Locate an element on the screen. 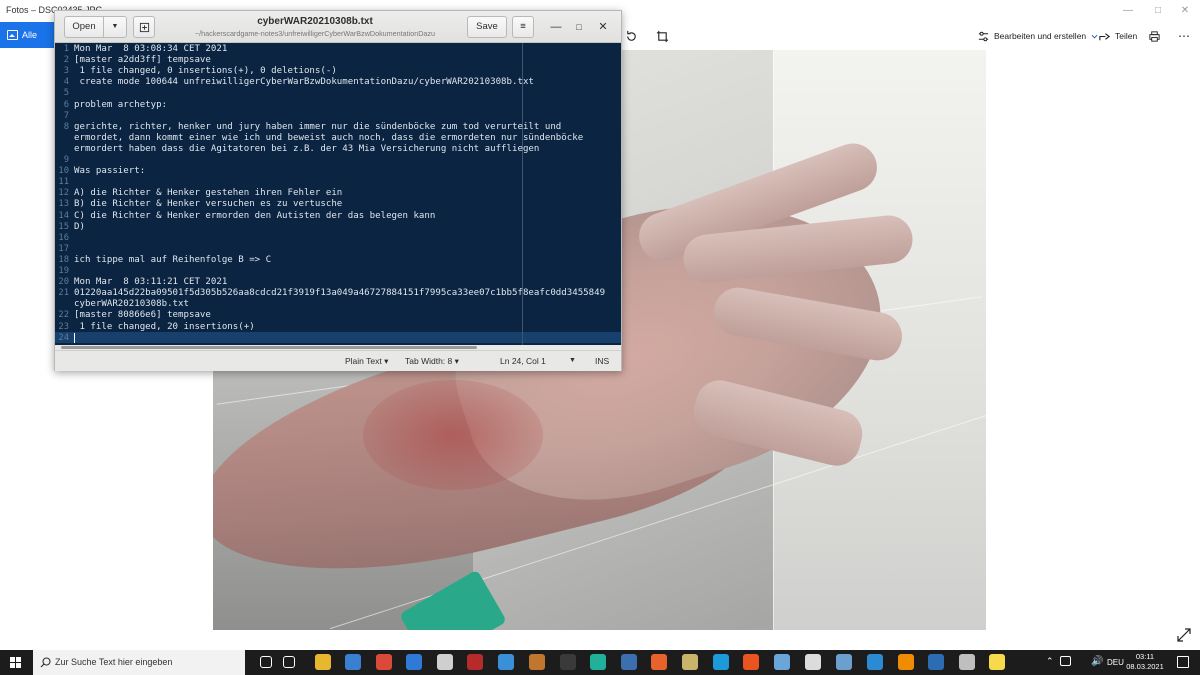 This screenshot has width=1200, height=675. edit-and-create-button: Bearbeiten und erstellen is located at coordinates (1038, 36).